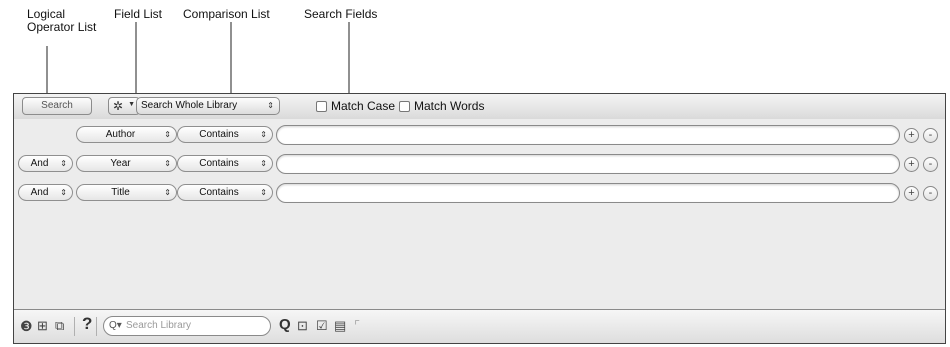 This screenshot has width=950, height=347. Describe the element at coordinates (341, 14) in the screenshot. I see `callout-search-fields: Search Fields` at that location.